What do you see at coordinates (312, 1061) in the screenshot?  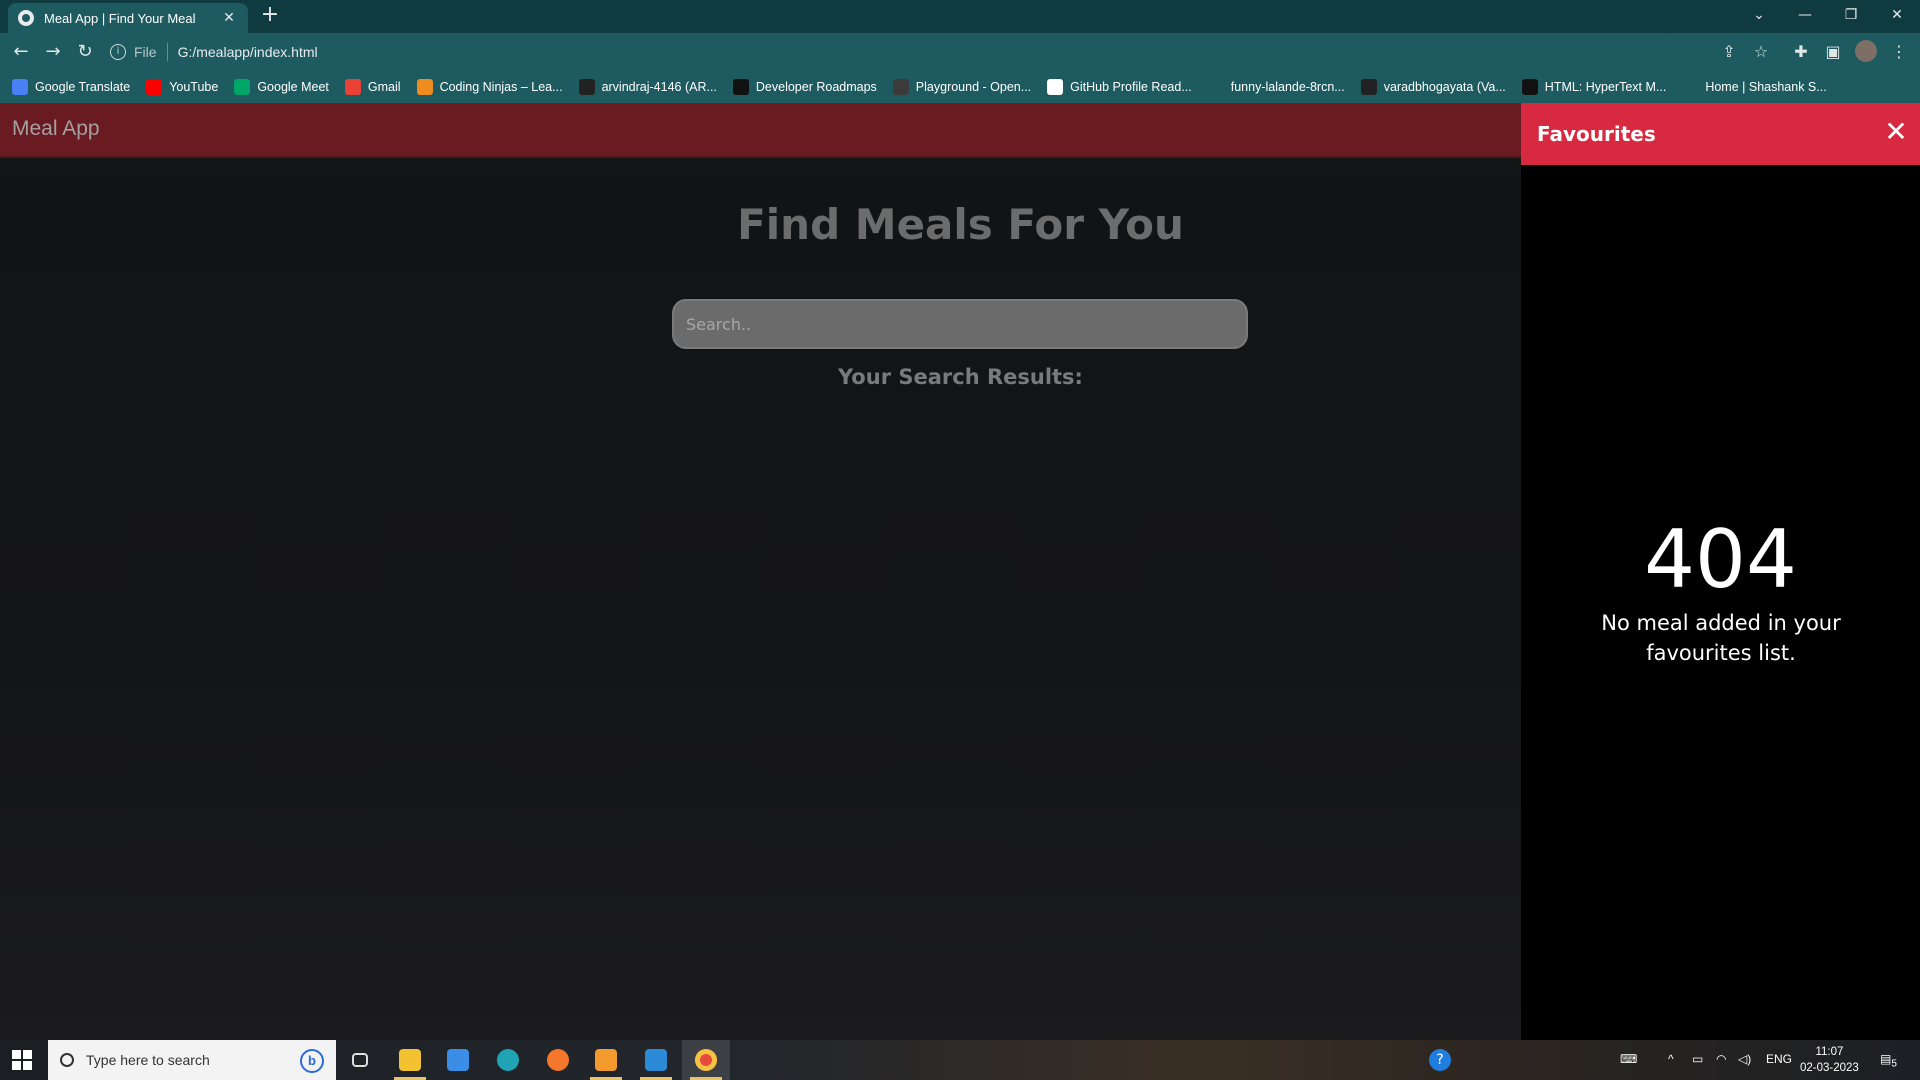 I see `bing-icon: b` at bounding box center [312, 1061].